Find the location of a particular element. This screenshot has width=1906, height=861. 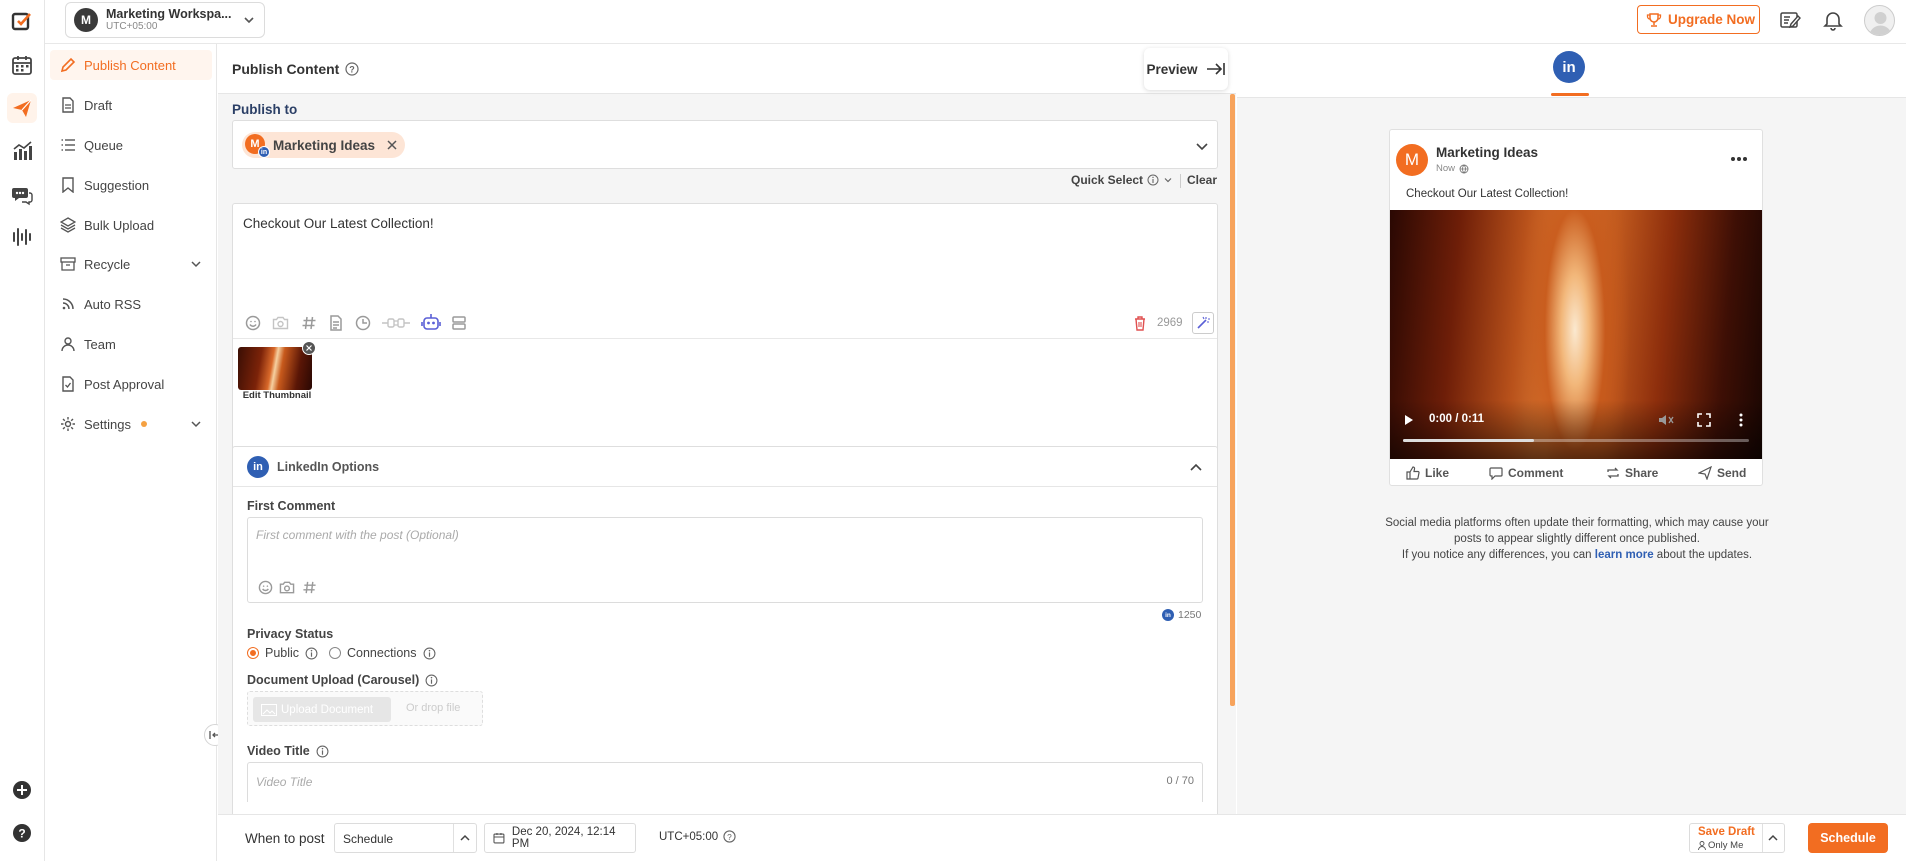

upload-document-button: Upload Document is located at coordinates (322, 709).